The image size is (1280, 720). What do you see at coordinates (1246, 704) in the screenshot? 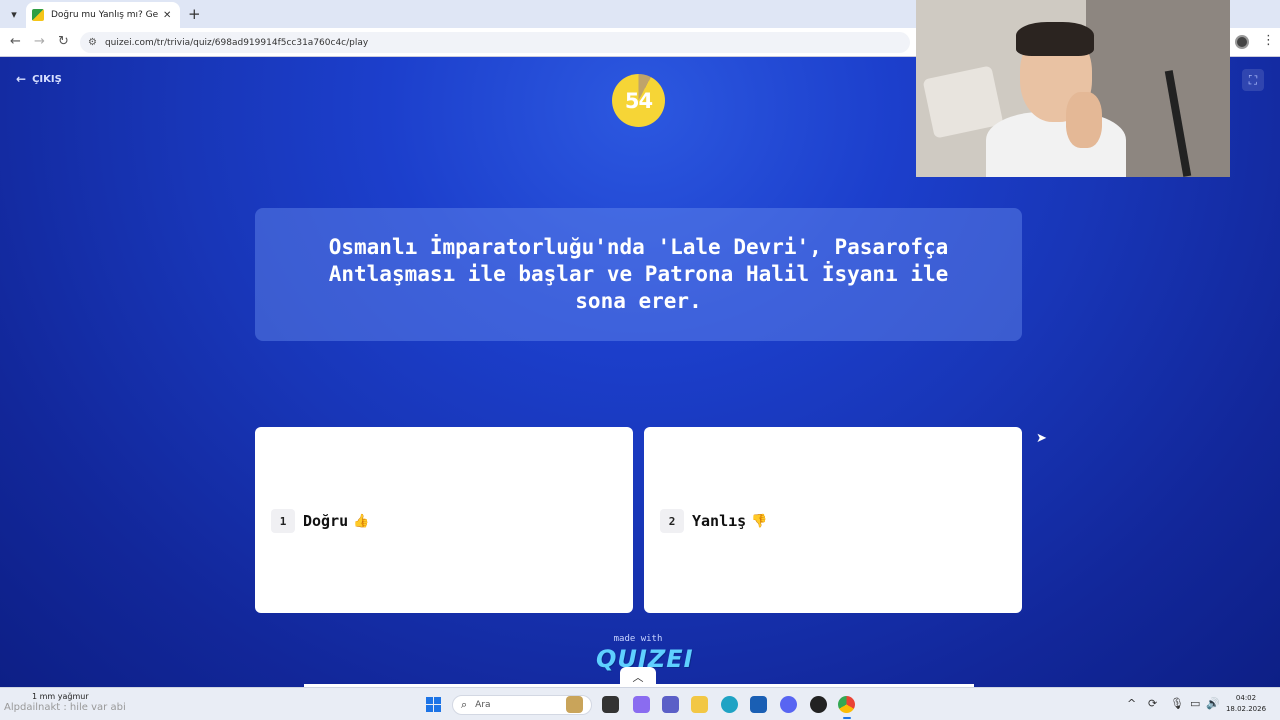
I see `system-clock: 04:02 18.02.2026` at bounding box center [1246, 704].